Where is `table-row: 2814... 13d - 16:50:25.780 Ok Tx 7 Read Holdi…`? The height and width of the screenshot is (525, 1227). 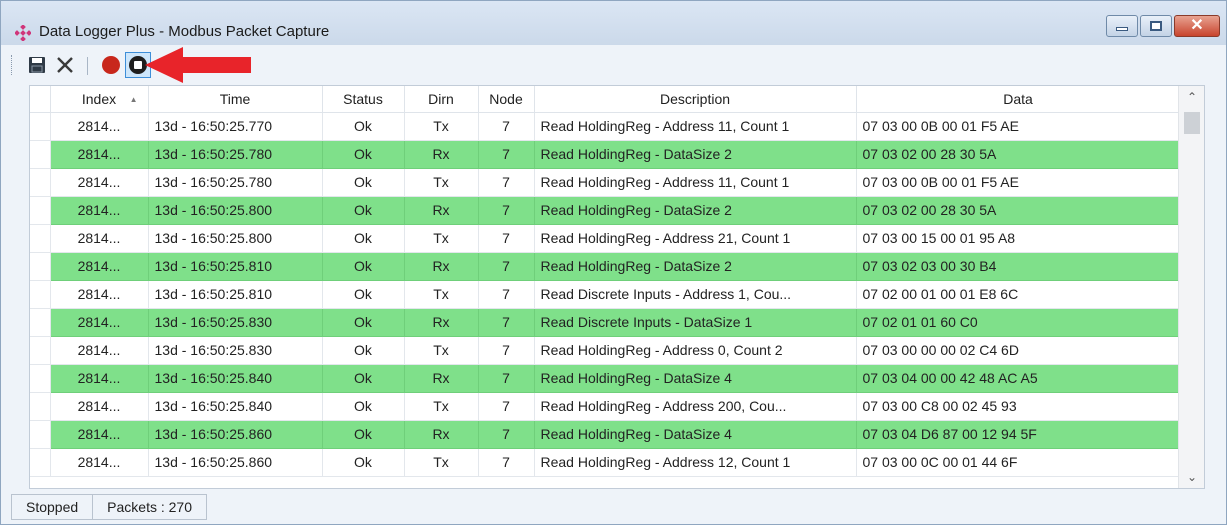 table-row: 2814... 13d - 16:50:25.780 Ok Tx 7 Read Holdi… is located at coordinates (605, 182).